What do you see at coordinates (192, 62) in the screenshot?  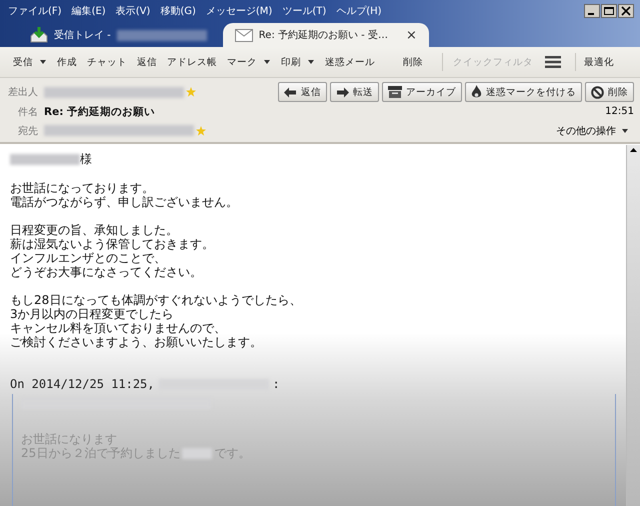 I see `toolbar-button: アドレス帳` at bounding box center [192, 62].